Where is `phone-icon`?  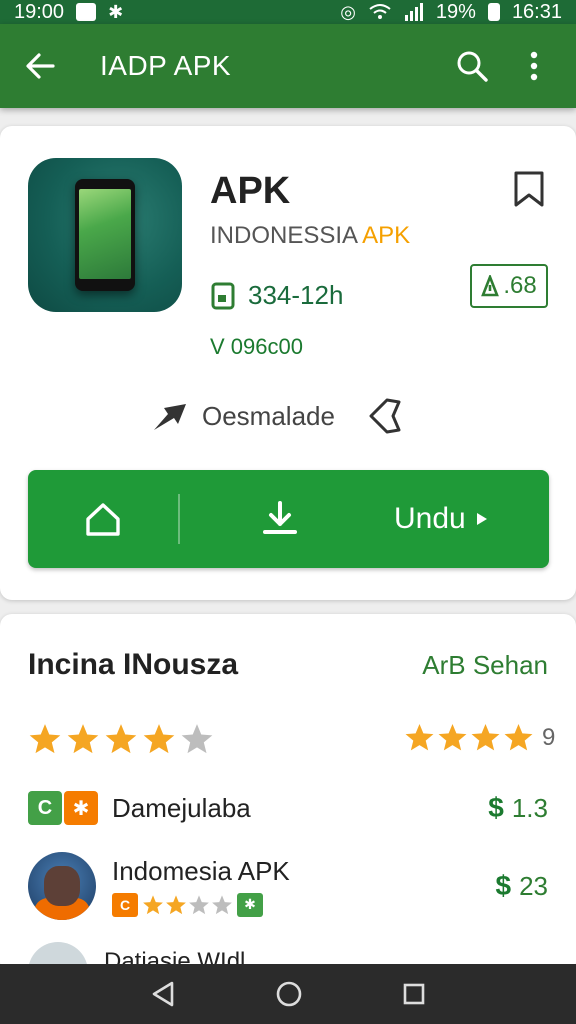 phone-icon is located at coordinates (105, 235).